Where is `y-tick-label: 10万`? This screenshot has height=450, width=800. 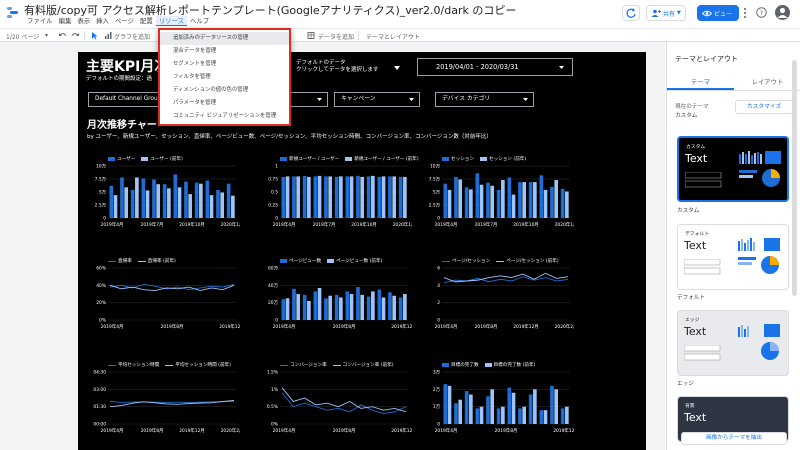
y-tick-label: 10万 is located at coordinates (435, 167).